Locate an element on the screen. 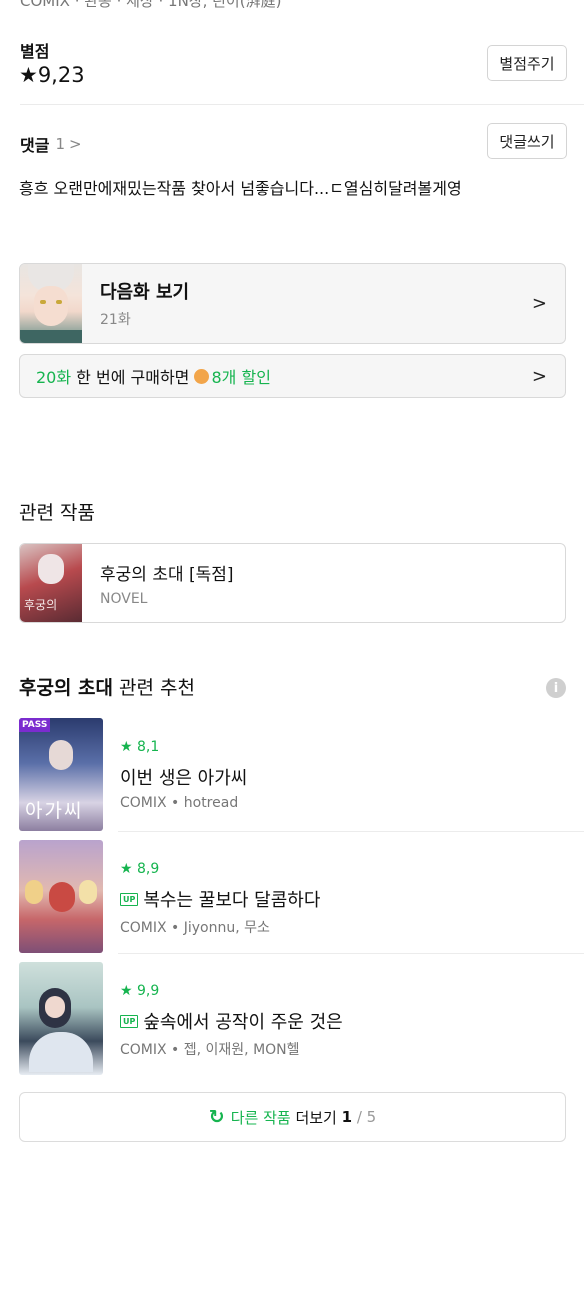 This screenshot has width=584, height=1293. coin-icon is located at coordinates (202, 376).